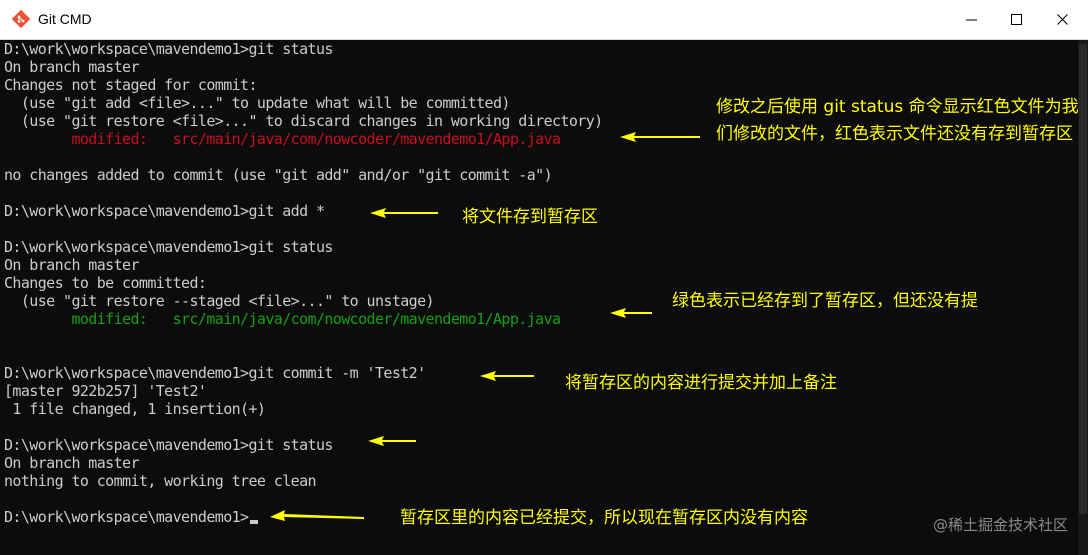  What do you see at coordinates (65, 19) in the screenshot?
I see `window-title: Git CMD` at bounding box center [65, 19].